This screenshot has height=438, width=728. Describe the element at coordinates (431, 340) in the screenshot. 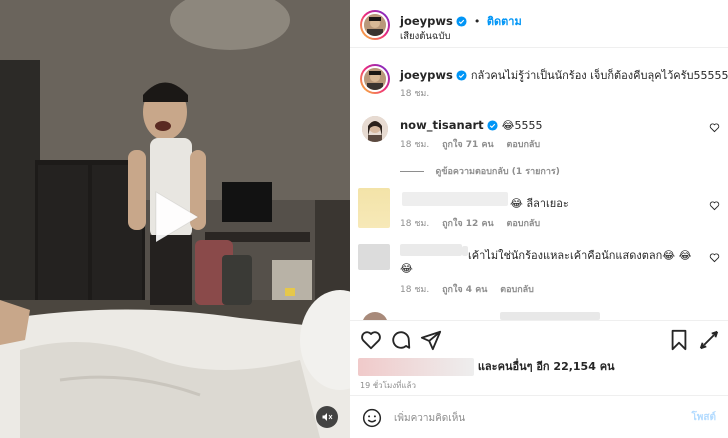

I see `share-icon` at that location.